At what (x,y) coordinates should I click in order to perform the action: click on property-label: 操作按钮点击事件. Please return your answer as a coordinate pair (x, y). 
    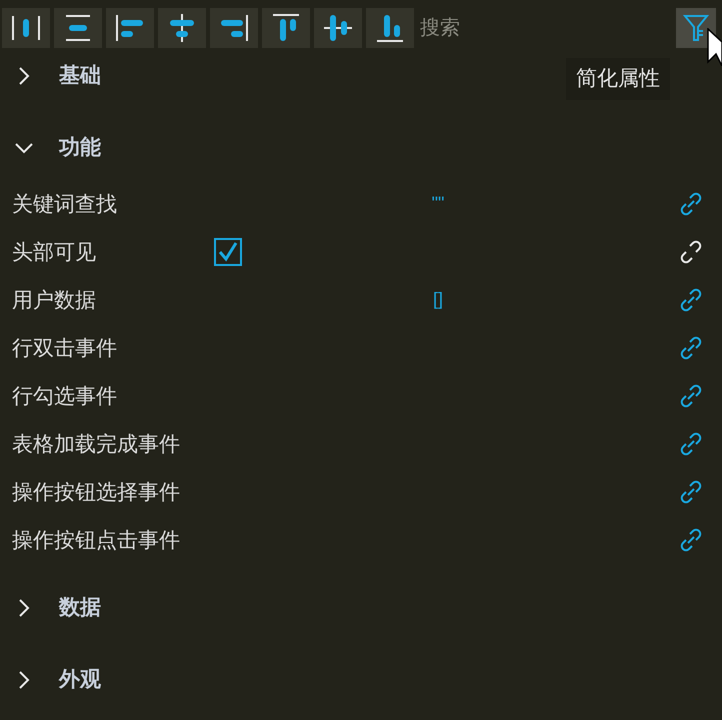
    Looking at the image, I should click on (96, 541).